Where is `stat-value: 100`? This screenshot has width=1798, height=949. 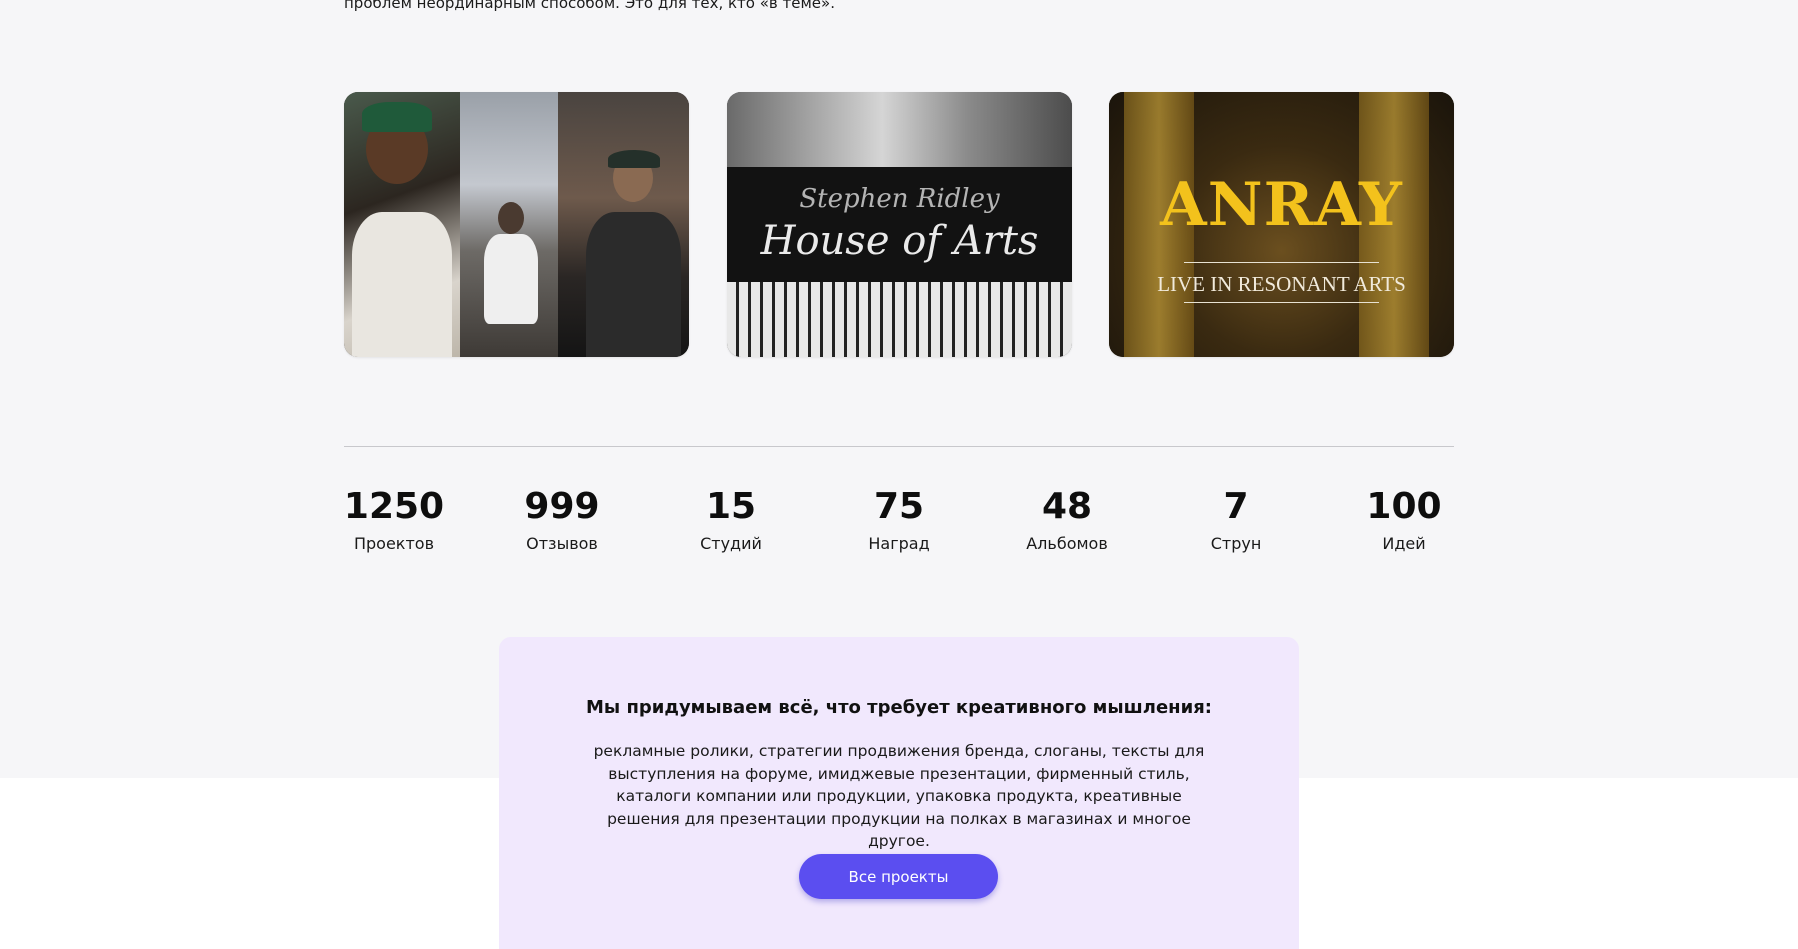 stat-value: 100 is located at coordinates (1404, 506).